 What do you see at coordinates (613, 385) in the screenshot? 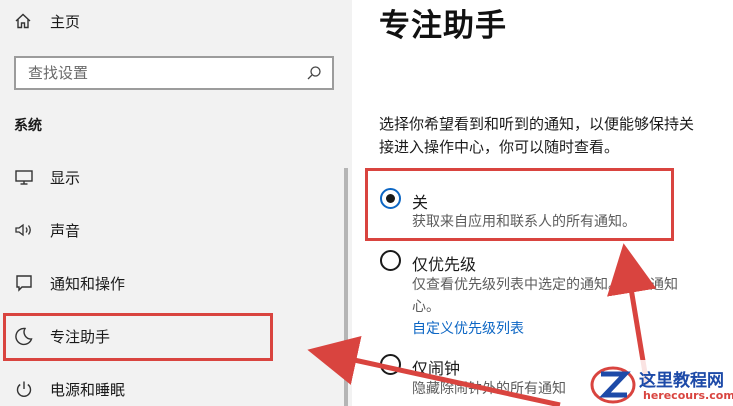
I see `watermark-logo` at bounding box center [613, 385].